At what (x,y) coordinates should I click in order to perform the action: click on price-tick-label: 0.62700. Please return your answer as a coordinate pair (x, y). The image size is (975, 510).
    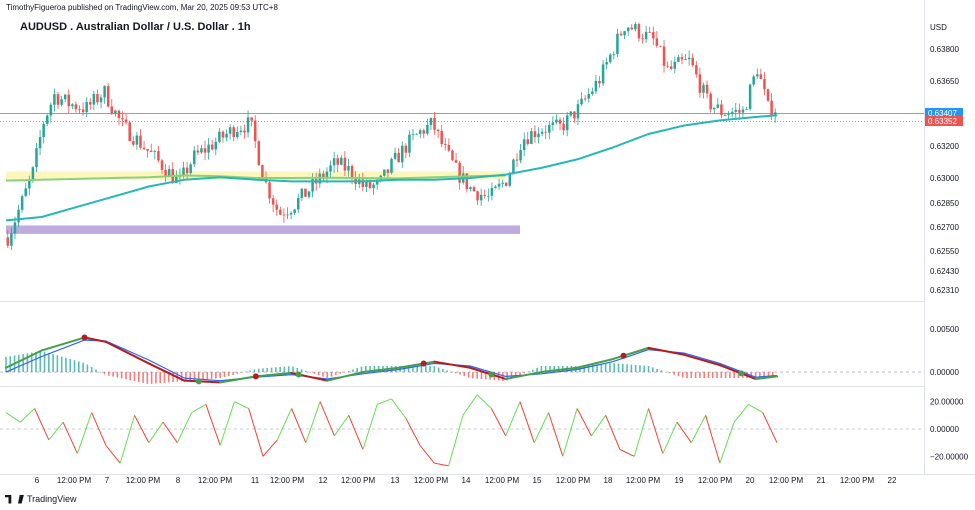
    Looking at the image, I should click on (944, 227).